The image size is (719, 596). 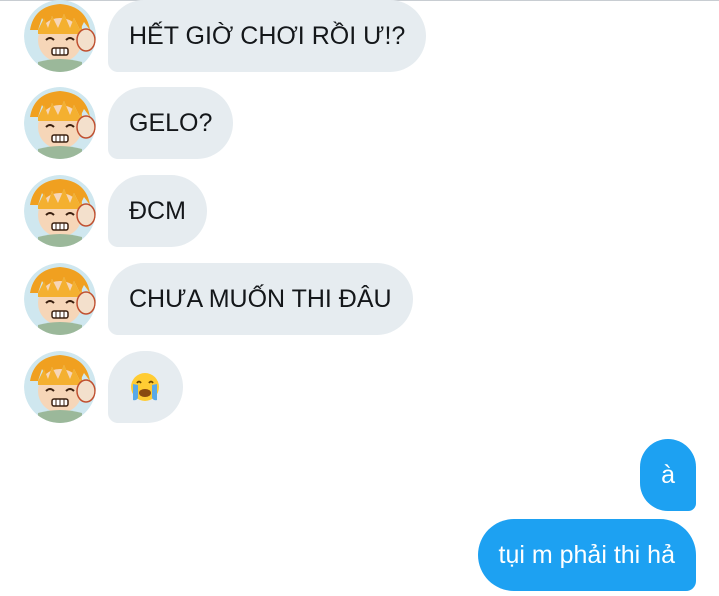 I want to click on outgoing-message-bubble: tụi m phải thi hả, so click(x=586, y=555).